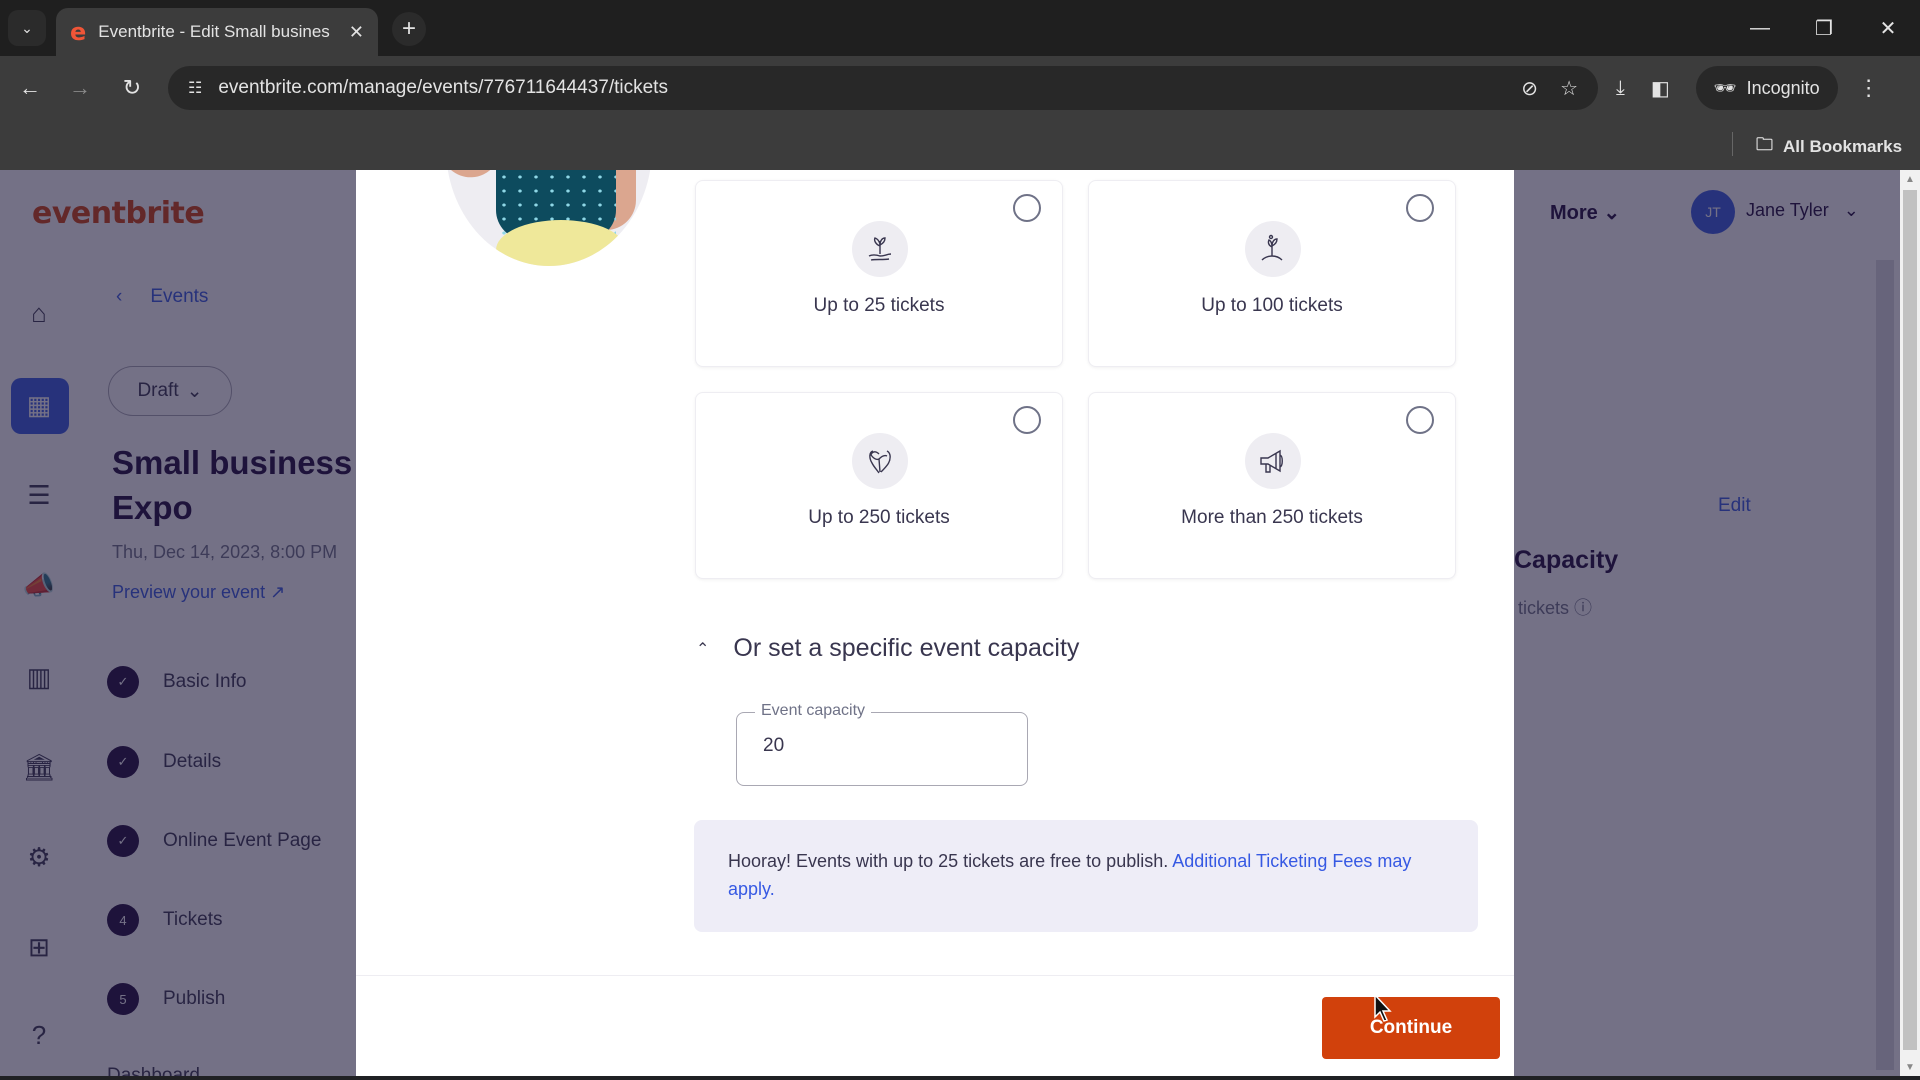 Image resolution: width=1920 pixels, height=1080 pixels. What do you see at coordinates (813, 711) in the screenshot?
I see `event-capacity-label: Event capacity` at bounding box center [813, 711].